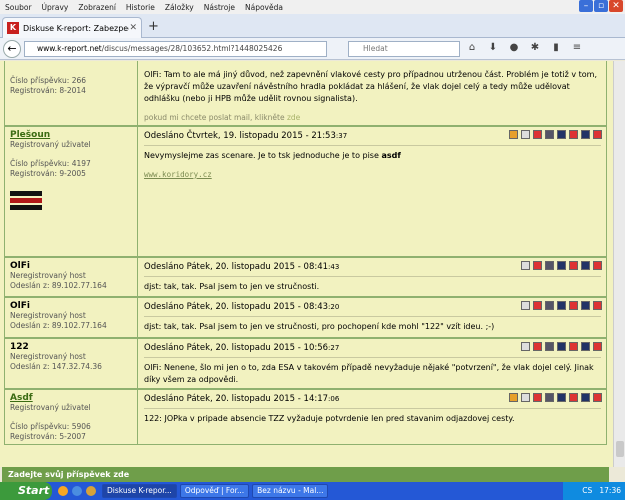 The image size is (625, 500). What do you see at coordinates (514, 47) in the screenshot?
I see `adblock-icon: ●` at bounding box center [514, 47].